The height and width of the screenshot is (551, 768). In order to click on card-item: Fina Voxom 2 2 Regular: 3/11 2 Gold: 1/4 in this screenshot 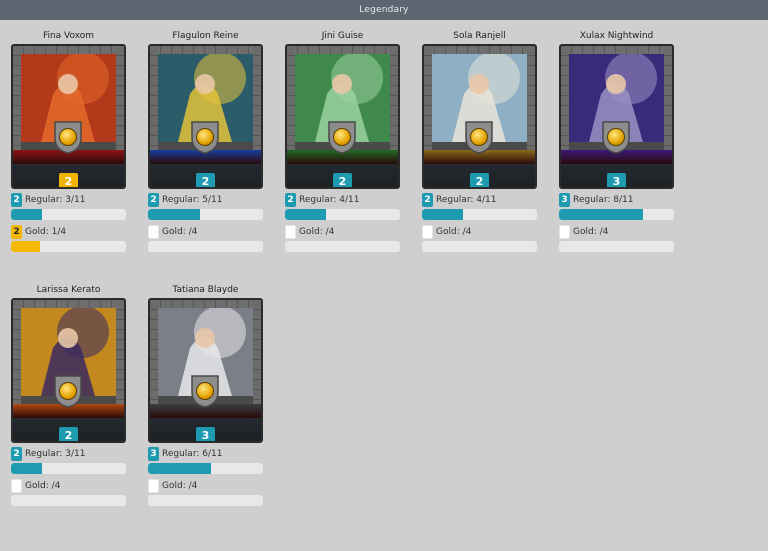, I will do `click(68, 142)`.